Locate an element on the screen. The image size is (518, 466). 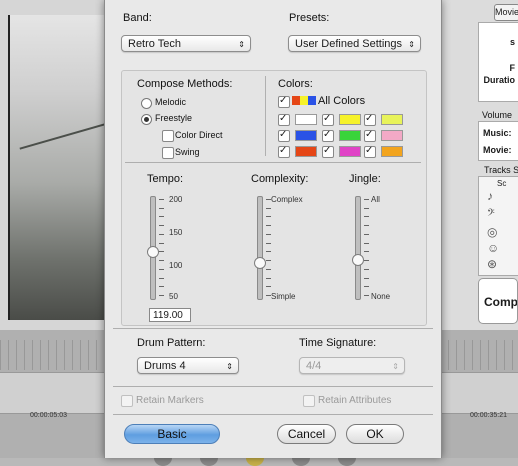
color-swatch-blue is located at coordinates (306, 135).